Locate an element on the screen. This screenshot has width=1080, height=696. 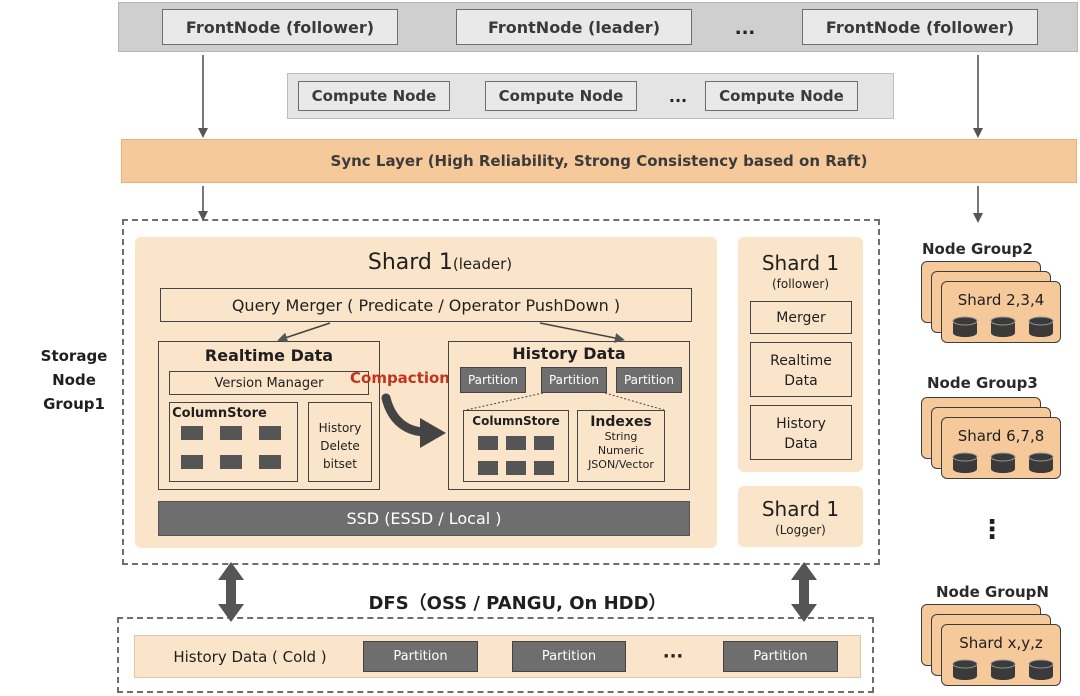
follower-merger: Merger is located at coordinates (801, 317).